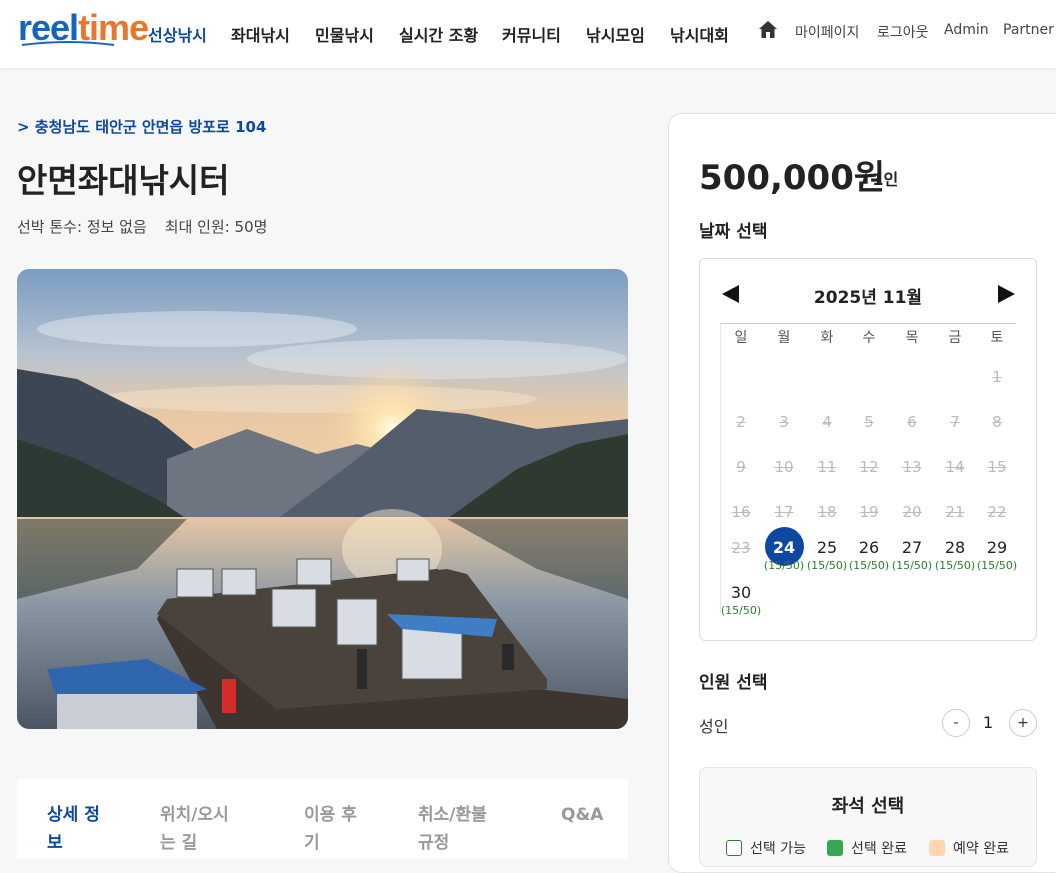 Image resolution: width=1056 pixels, height=873 pixels. I want to click on calendar-month-title: 2025년 11월, so click(868, 298).